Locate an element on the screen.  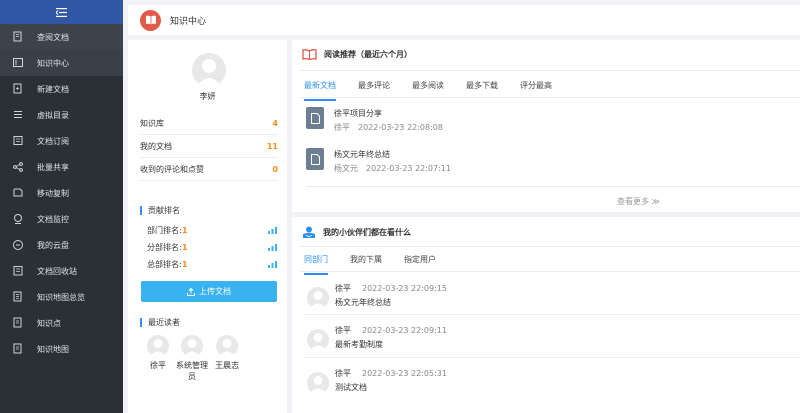
menu-toggle-icon is located at coordinates (61, 12).